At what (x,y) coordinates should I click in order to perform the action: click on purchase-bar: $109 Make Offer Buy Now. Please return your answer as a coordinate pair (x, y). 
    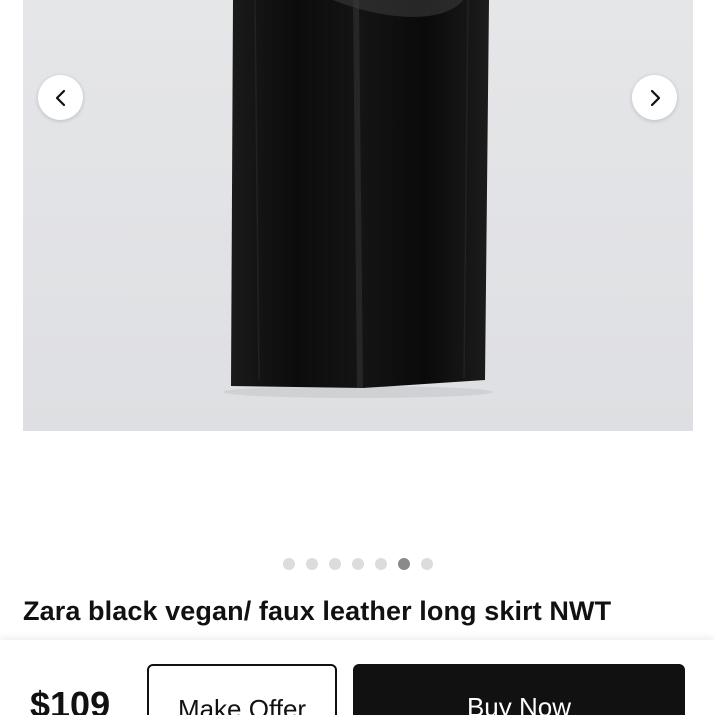
    Looking at the image, I should click on (357, 677).